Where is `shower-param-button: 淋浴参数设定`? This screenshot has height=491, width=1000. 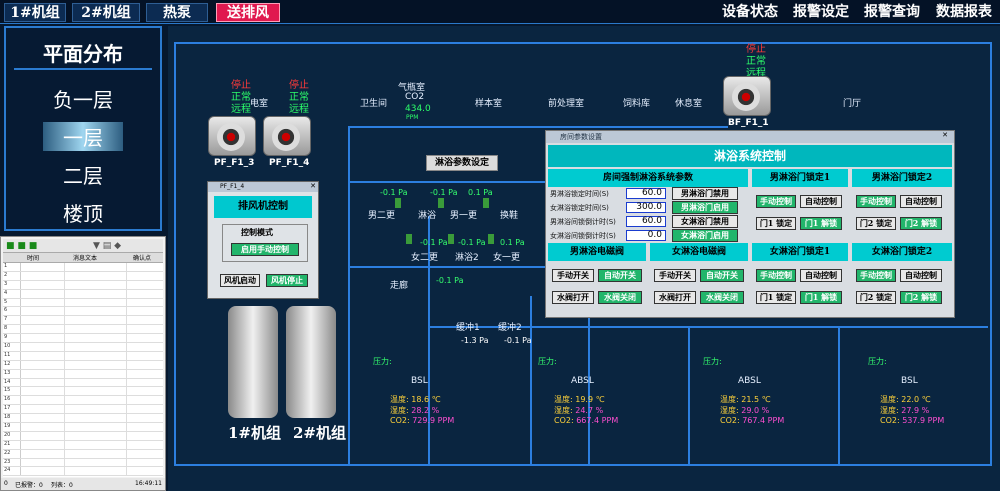
shower-param-button: 淋浴参数设定 is located at coordinates (462, 163).